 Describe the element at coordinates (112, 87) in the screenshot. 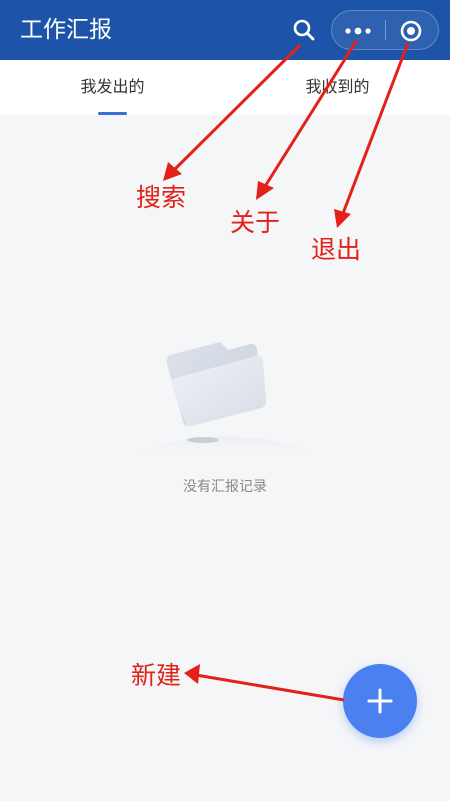

I see `tab-sent: 我发出的` at that location.